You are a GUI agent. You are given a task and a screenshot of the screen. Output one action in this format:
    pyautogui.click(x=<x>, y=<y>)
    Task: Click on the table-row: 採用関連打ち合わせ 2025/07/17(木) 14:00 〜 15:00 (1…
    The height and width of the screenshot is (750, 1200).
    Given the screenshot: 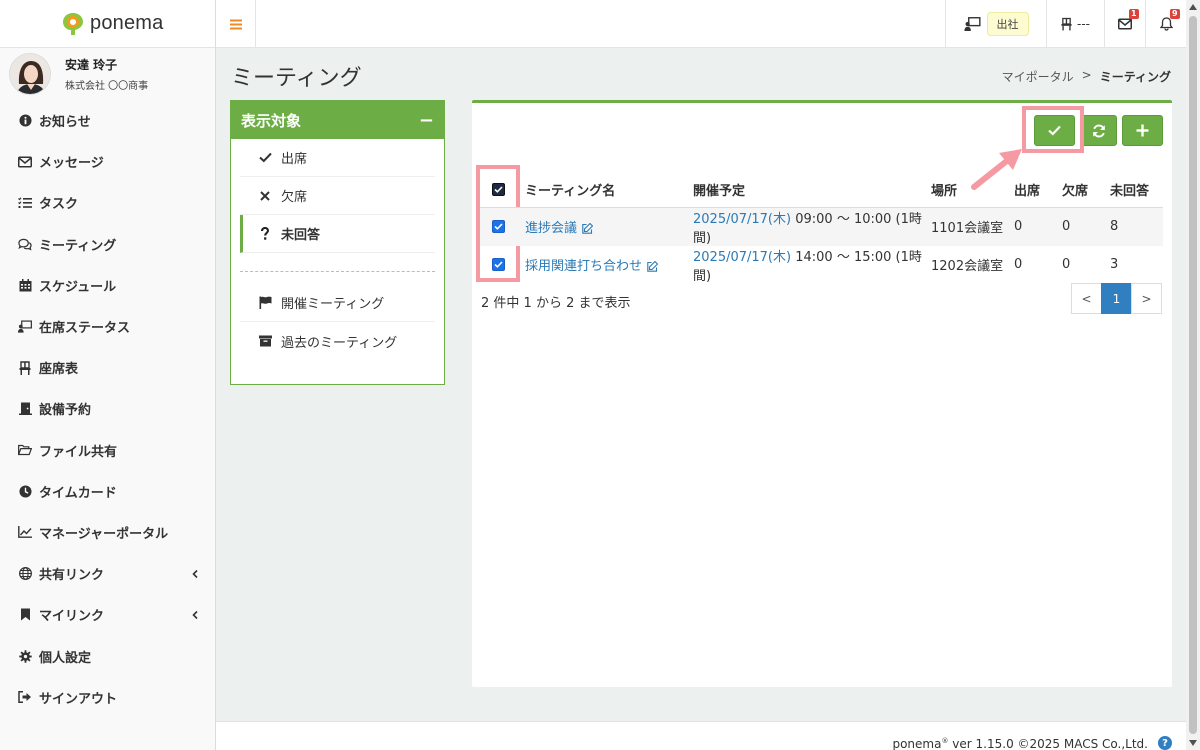 What is the action you would take?
    pyautogui.click(x=821, y=265)
    